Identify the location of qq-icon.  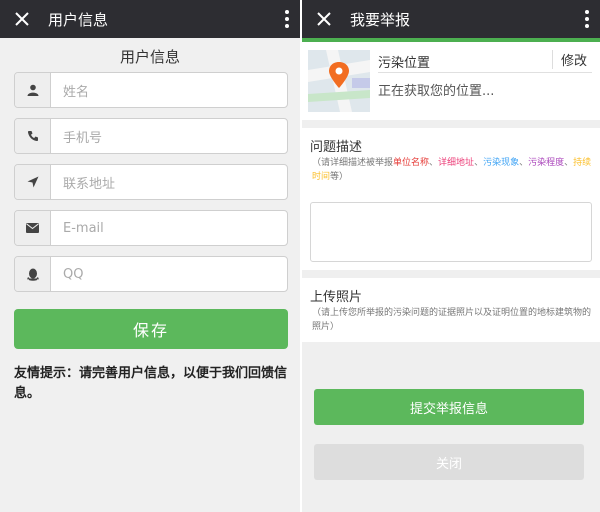
(33, 274).